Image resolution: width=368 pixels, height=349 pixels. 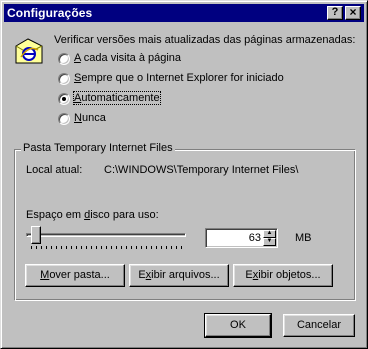 I want to click on disk-space-spinbox: 63 ▲ ▼, so click(x=241, y=238).